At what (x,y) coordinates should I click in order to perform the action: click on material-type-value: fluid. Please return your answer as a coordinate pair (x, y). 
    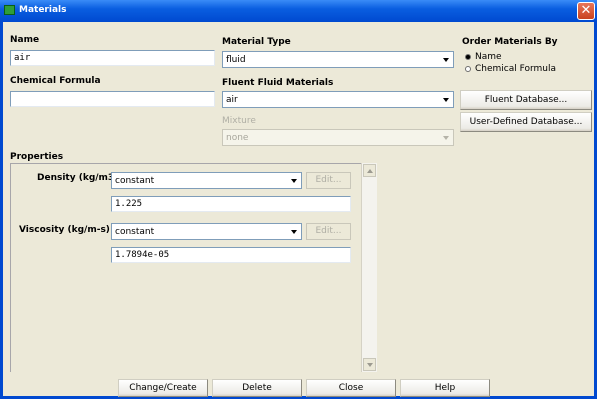
    Looking at the image, I should click on (236, 60).